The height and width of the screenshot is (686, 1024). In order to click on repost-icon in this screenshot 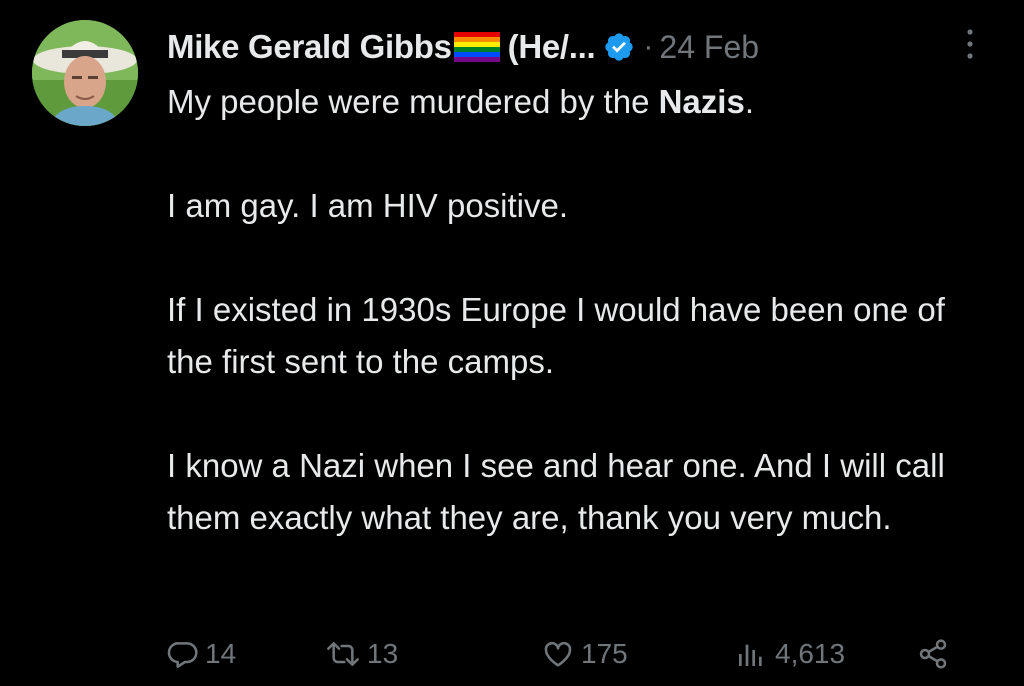, I will do `click(343, 654)`.